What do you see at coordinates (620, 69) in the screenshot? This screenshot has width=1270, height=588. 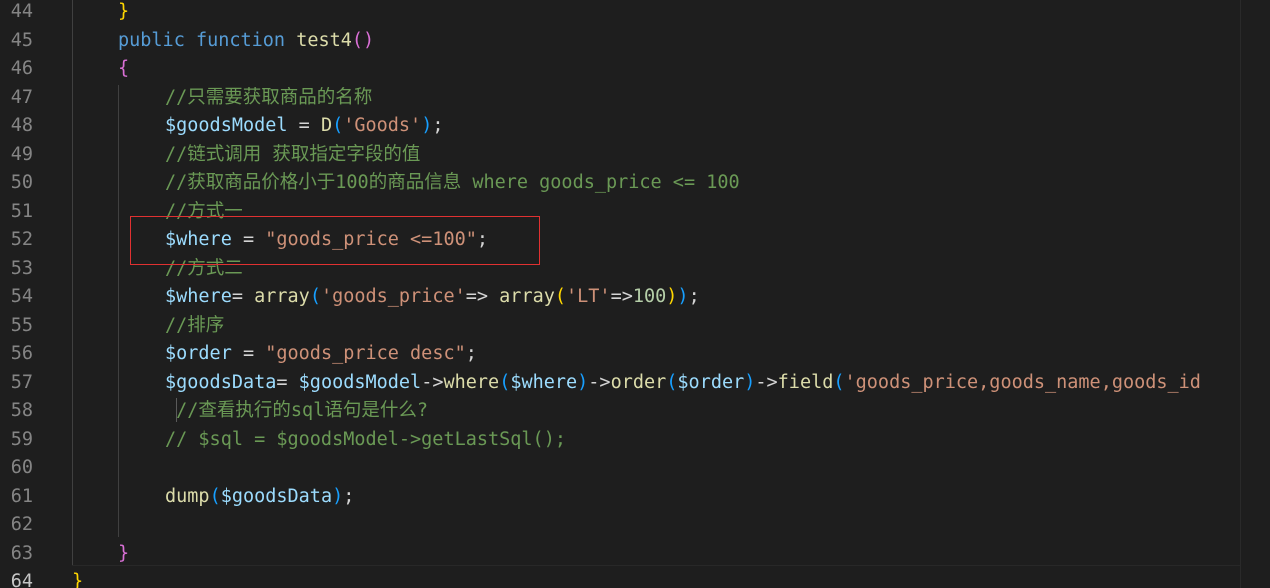 I see `code-line: 46 {` at bounding box center [620, 69].